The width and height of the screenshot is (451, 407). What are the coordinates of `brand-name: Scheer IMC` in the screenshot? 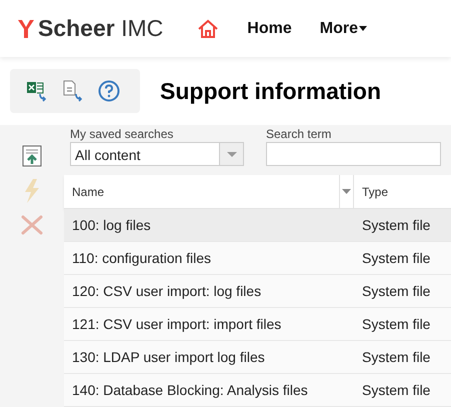 It's located at (101, 29).